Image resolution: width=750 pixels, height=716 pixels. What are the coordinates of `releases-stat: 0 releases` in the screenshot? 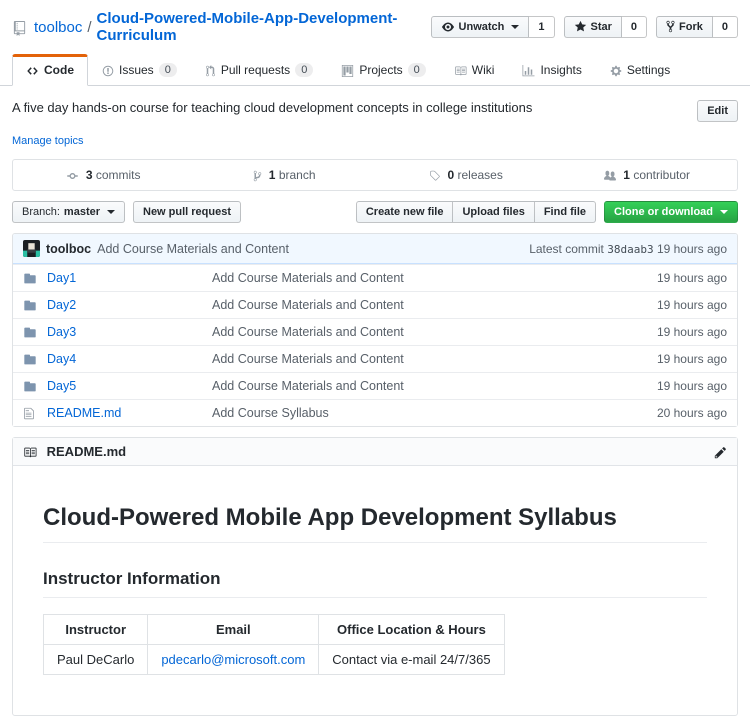 It's located at (465, 175).